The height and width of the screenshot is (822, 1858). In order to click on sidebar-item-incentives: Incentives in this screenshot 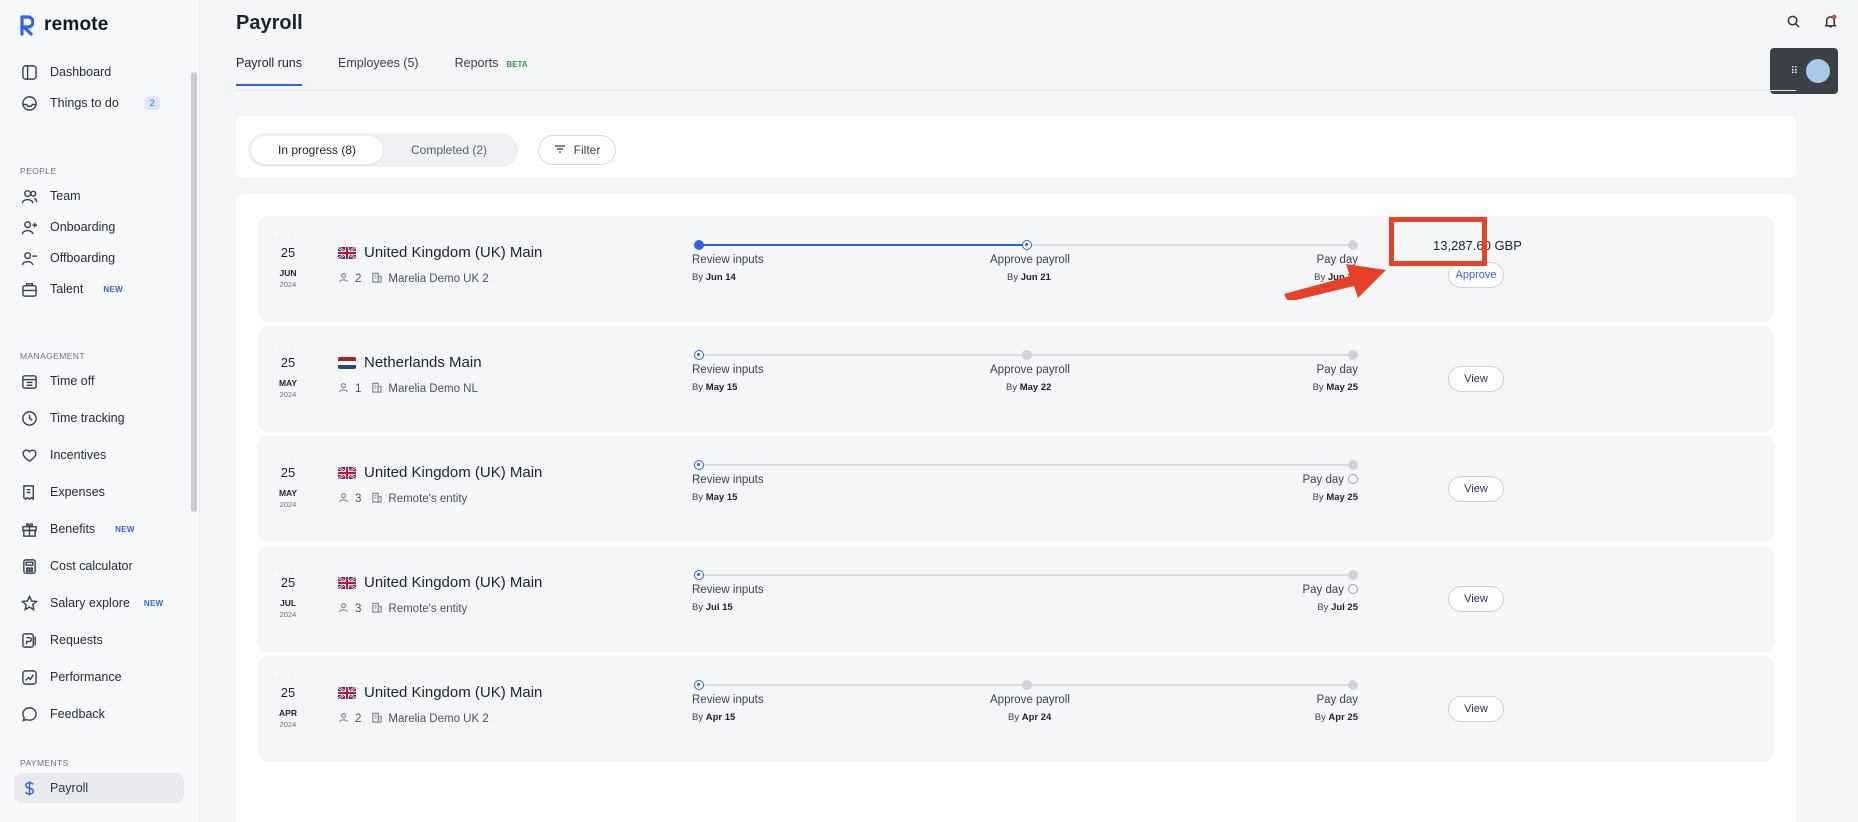, I will do `click(99, 455)`.